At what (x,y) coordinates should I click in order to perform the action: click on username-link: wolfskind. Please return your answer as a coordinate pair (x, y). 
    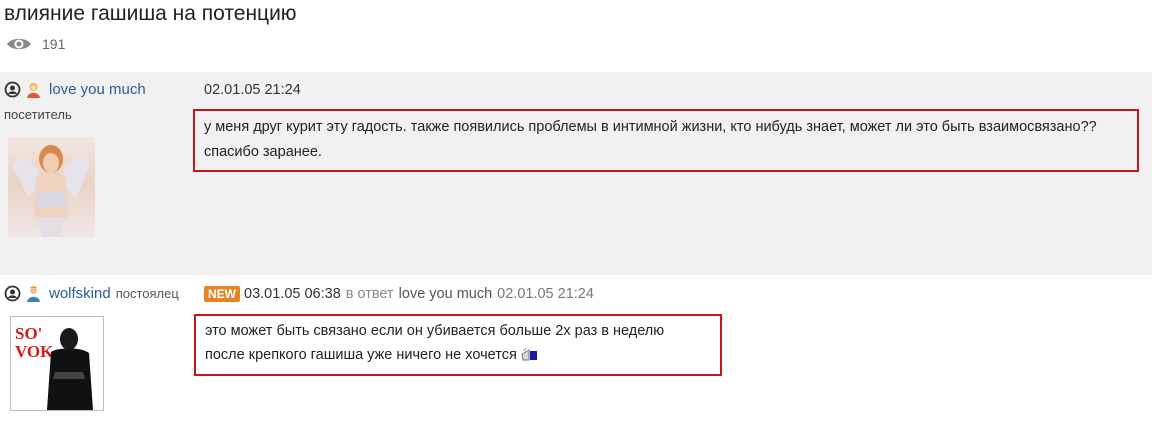
    Looking at the image, I should click on (80, 293).